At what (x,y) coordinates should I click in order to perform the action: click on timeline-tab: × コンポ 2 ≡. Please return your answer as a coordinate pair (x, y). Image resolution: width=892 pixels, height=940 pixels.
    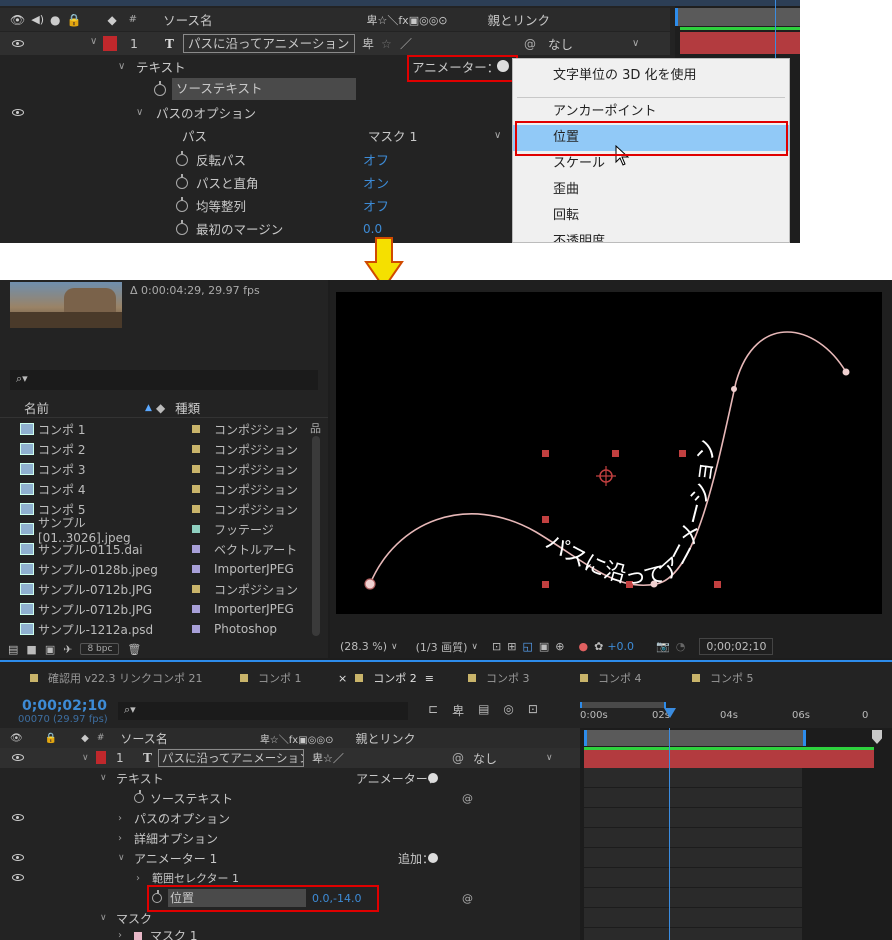
    Looking at the image, I should click on (386, 678).